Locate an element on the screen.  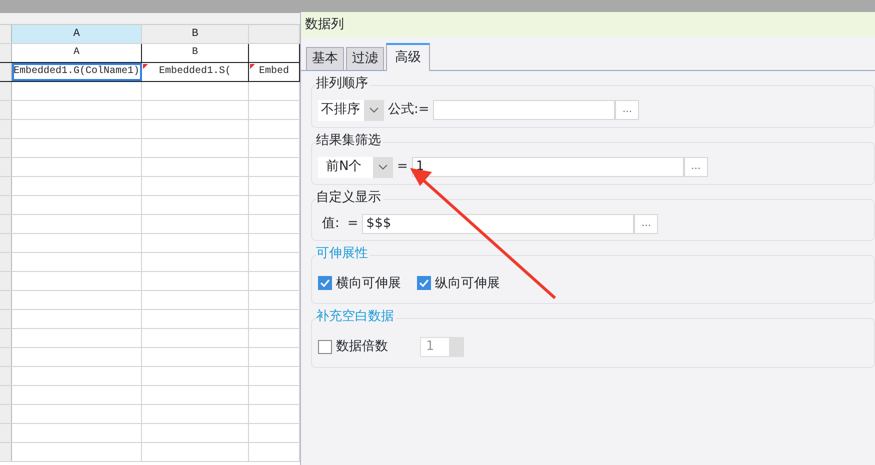
field-label: 公式:= is located at coordinates (409, 110).